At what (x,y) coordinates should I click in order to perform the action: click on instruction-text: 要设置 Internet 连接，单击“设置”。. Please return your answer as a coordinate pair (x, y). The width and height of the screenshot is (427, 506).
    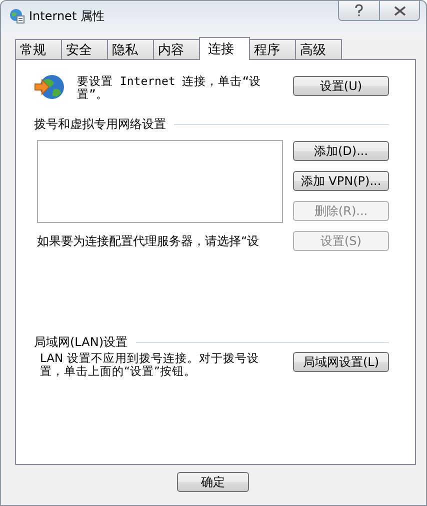
    Looking at the image, I should click on (169, 88).